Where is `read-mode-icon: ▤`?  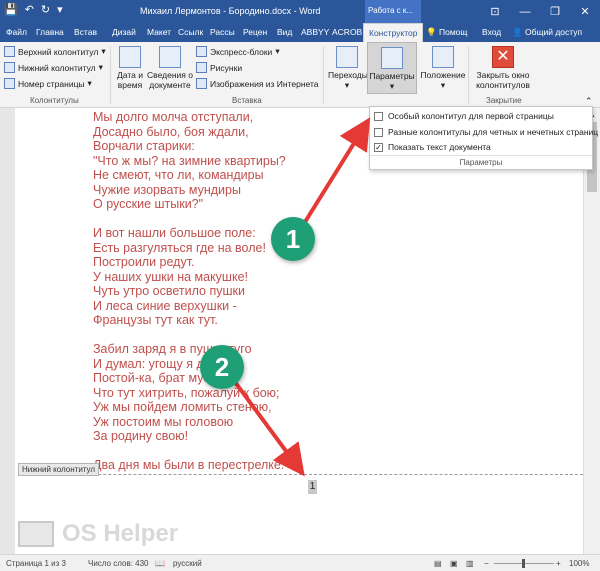 read-mode-icon: ▤ is located at coordinates (438, 563).